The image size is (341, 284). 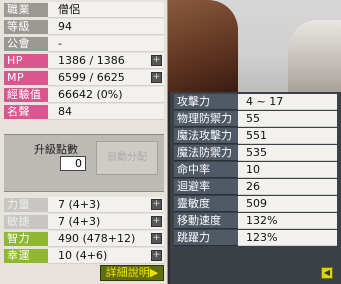 What do you see at coordinates (106, 239) in the screenshot?
I see `attr-value: 490 (478+12) +` at bounding box center [106, 239].